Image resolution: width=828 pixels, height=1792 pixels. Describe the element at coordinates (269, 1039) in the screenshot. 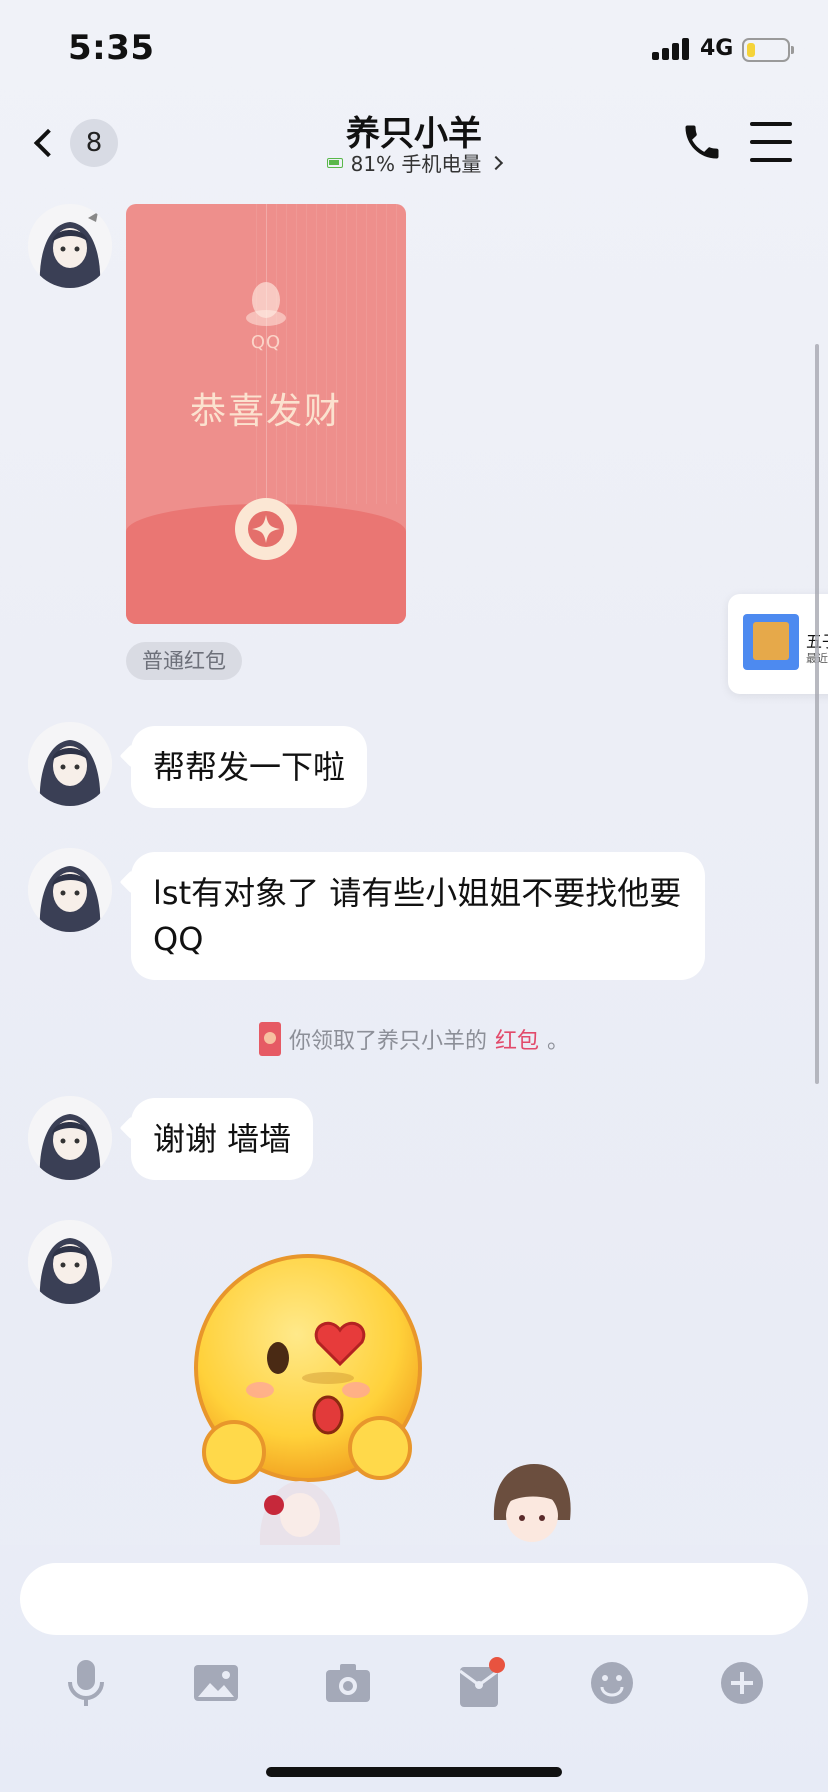

I see `red-packet-mini-icon` at that location.